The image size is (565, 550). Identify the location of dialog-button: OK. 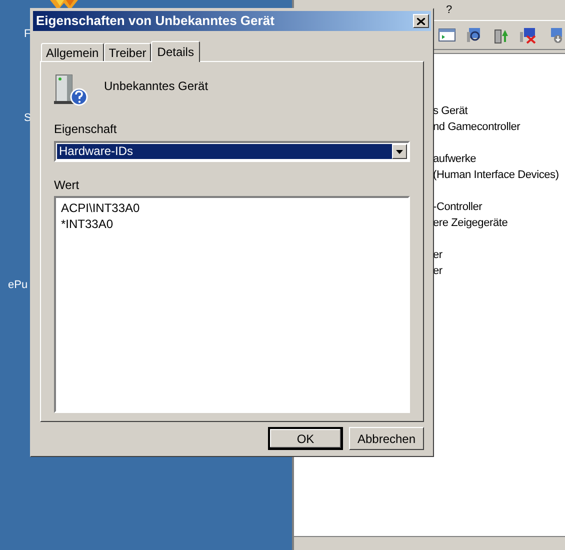
(305, 438).